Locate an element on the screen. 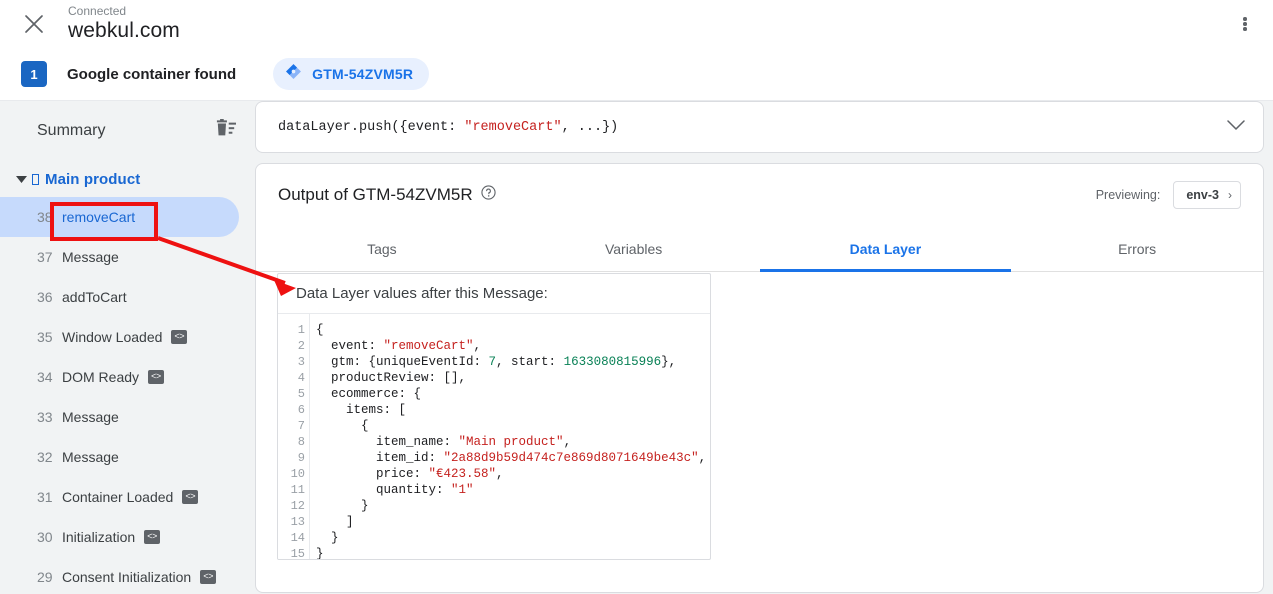  code-token-plain: price: is located at coordinates (372, 474).